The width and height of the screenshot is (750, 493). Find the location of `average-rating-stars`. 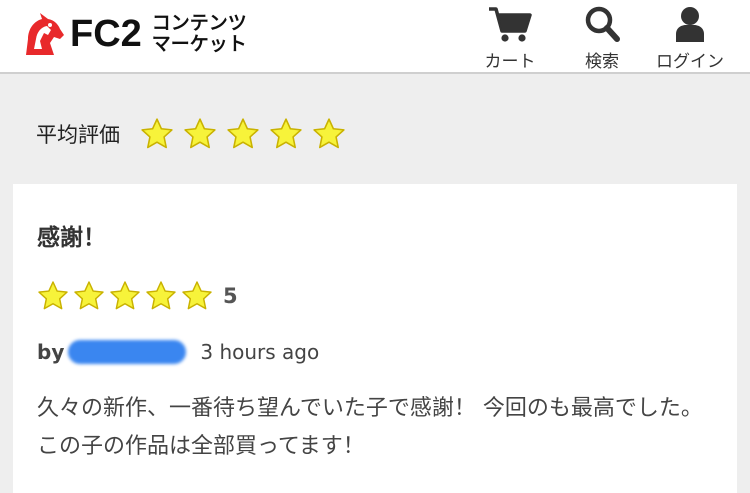

average-rating-stars is located at coordinates (247, 134).